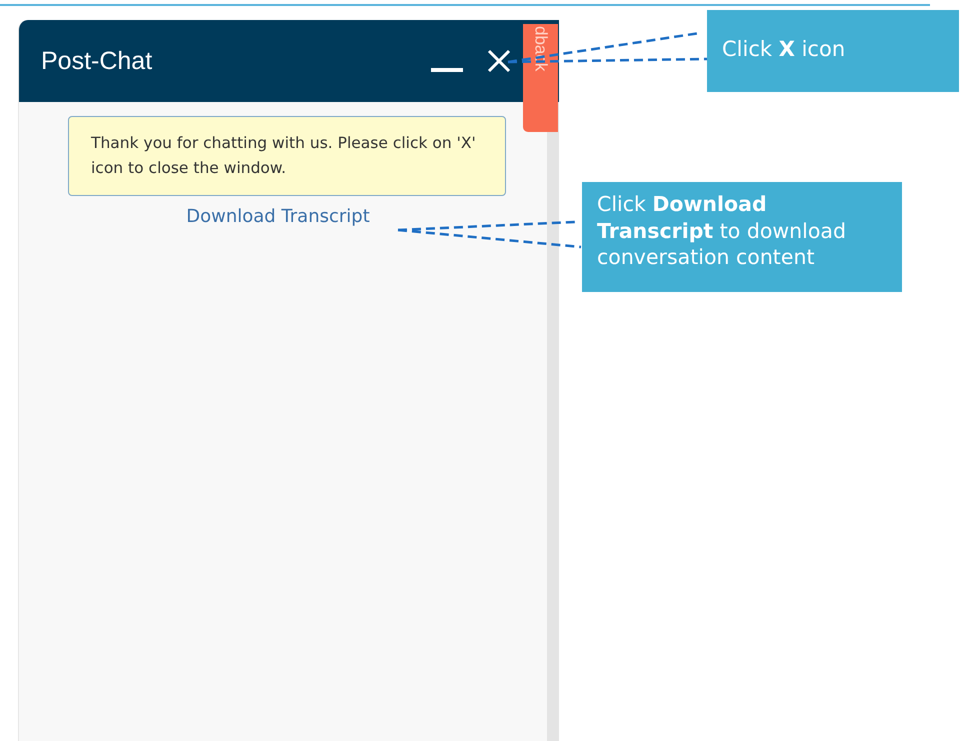 This screenshot has width=966, height=741. What do you see at coordinates (287, 156) in the screenshot?
I see `notice-message: Thank you for chatting with us. Please click on 'X' icon to close the window.` at bounding box center [287, 156].